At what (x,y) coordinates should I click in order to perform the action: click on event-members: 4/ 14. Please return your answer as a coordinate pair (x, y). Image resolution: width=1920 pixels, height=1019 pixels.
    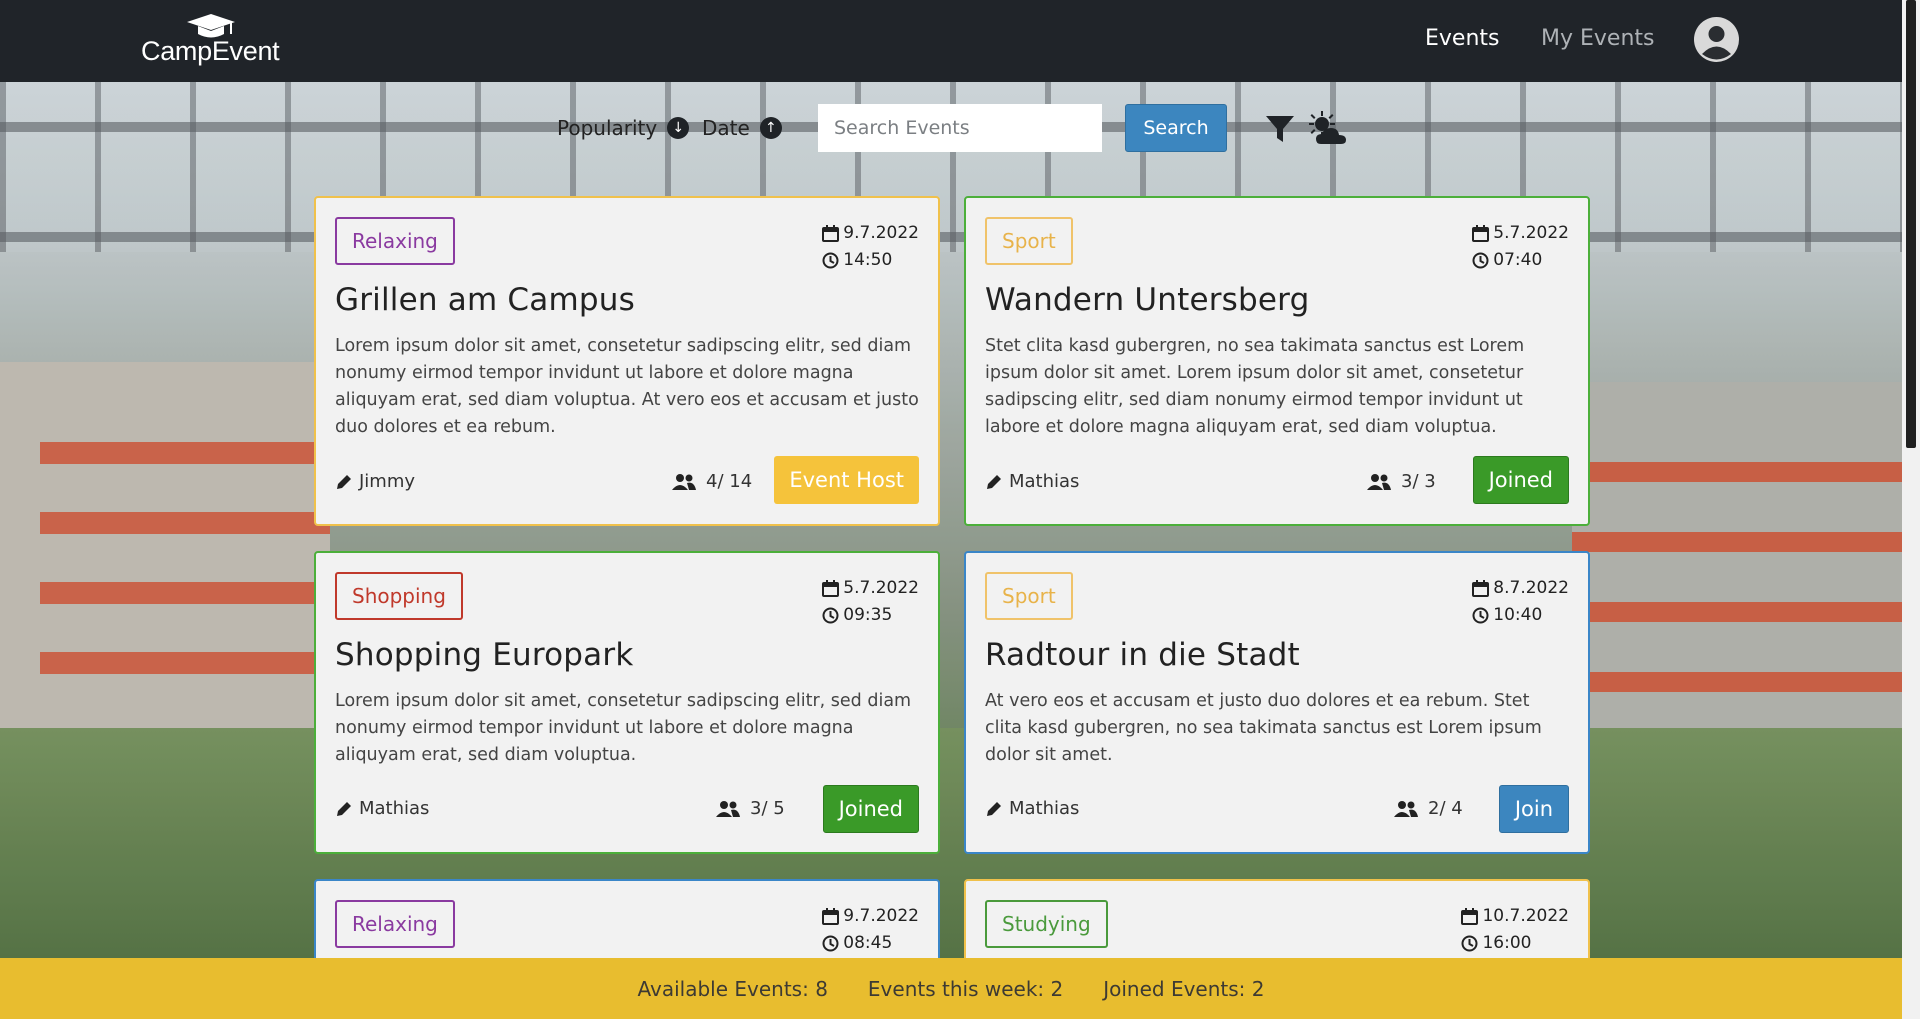
    Looking at the image, I should click on (712, 481).